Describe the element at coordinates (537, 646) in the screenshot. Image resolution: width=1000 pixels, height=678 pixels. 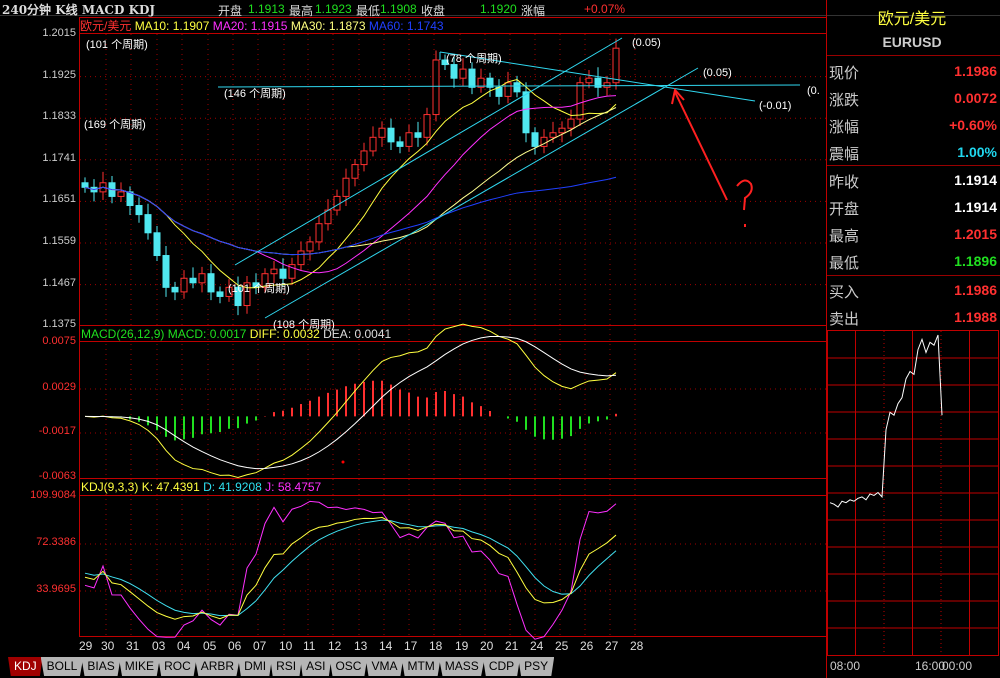
I see `date-label: 24` at that location.